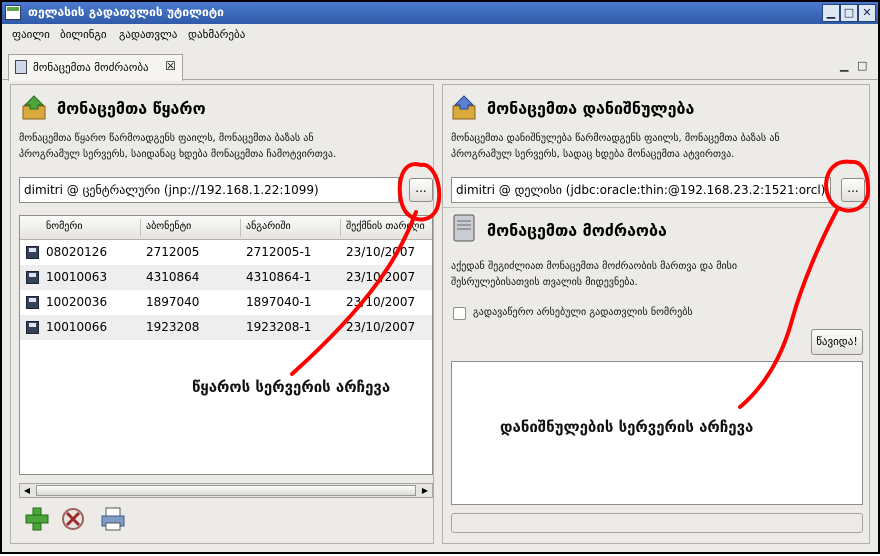 This screenshot has height=556, width=880. I want to click on movement-title: მონაცემთა მოძრაობა, so click(577, 230).